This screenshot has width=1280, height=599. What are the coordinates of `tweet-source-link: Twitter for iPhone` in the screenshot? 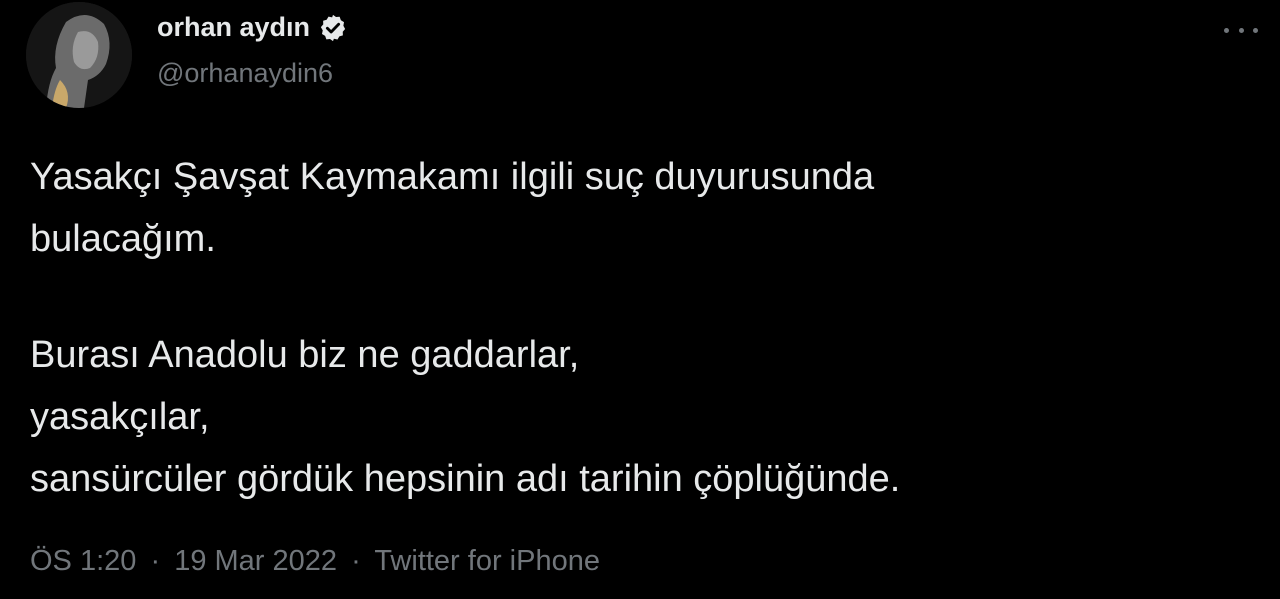 It's located at (487, 561).